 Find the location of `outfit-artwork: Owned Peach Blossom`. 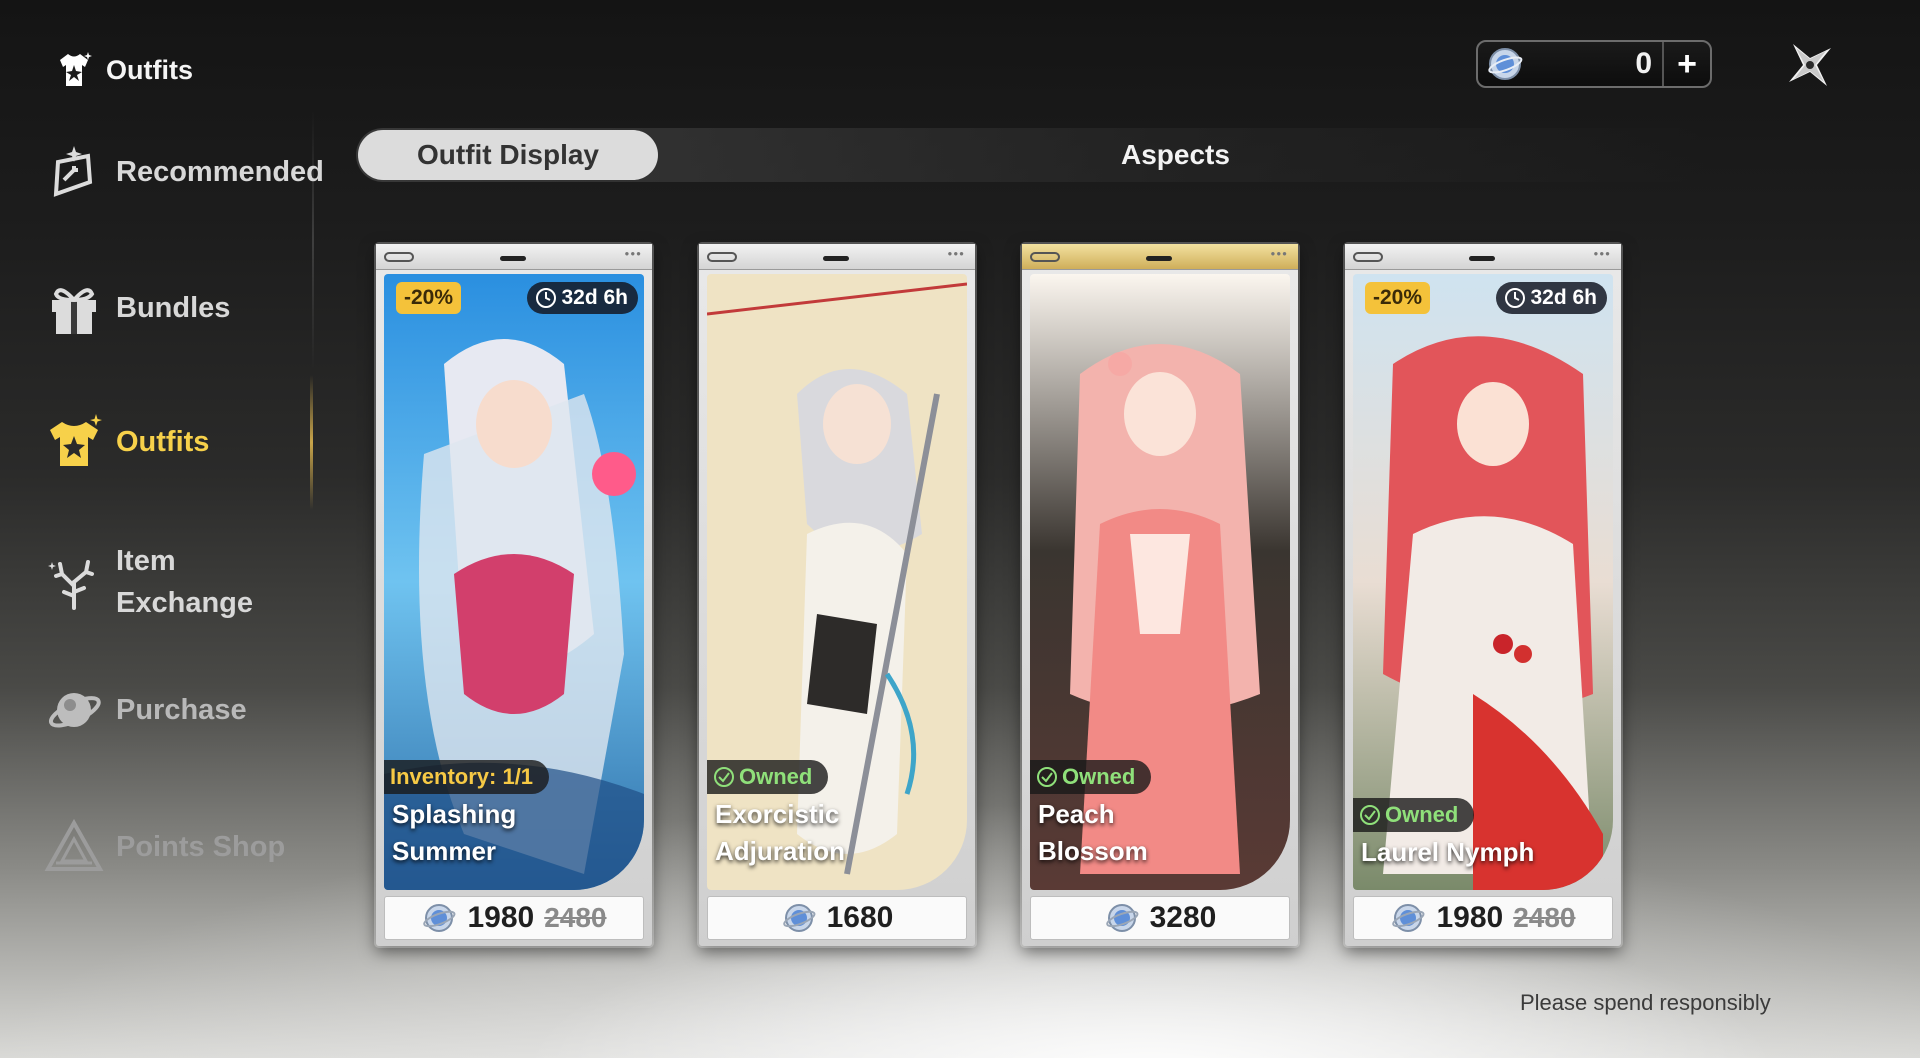

outfit-artwork: Owned Peach Blossom is located at coordinates (1160, 582).